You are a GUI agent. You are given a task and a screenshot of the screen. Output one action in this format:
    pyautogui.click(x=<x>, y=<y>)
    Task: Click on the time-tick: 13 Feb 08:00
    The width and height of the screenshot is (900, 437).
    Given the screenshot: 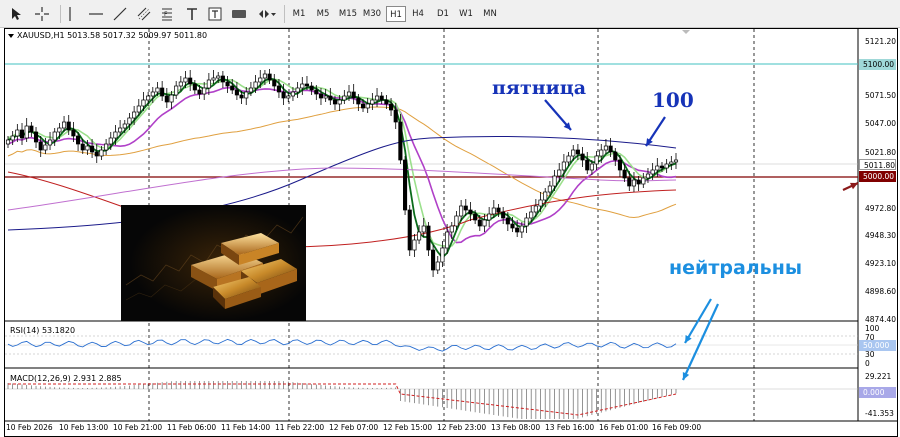 What is the action you would take?
    pyautogui.click(x=516, y=427)
    